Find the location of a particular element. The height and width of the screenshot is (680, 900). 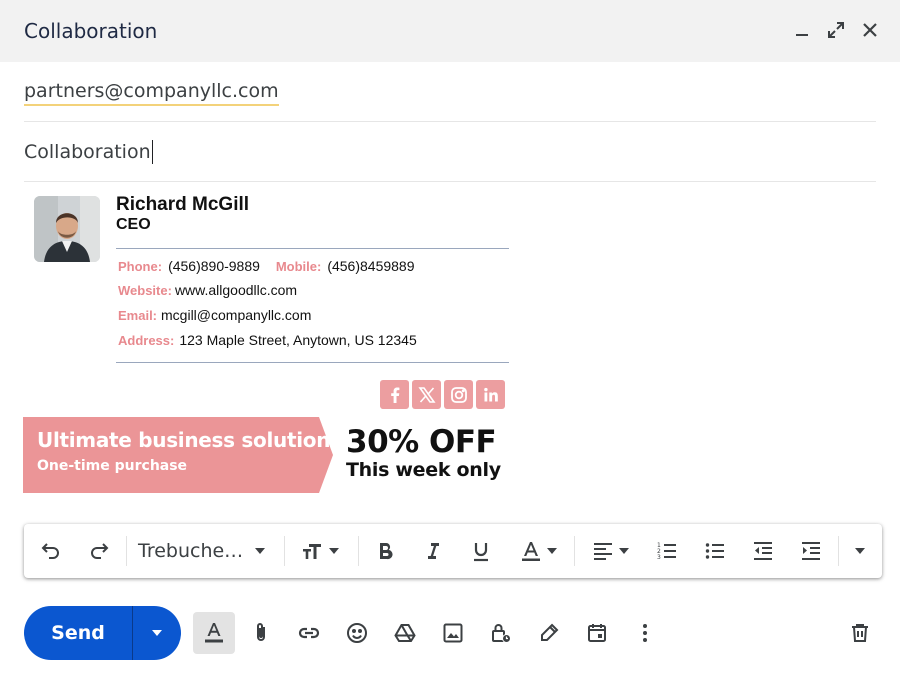

offer-headline: 30% OFF is located at coordinates (421, 442).